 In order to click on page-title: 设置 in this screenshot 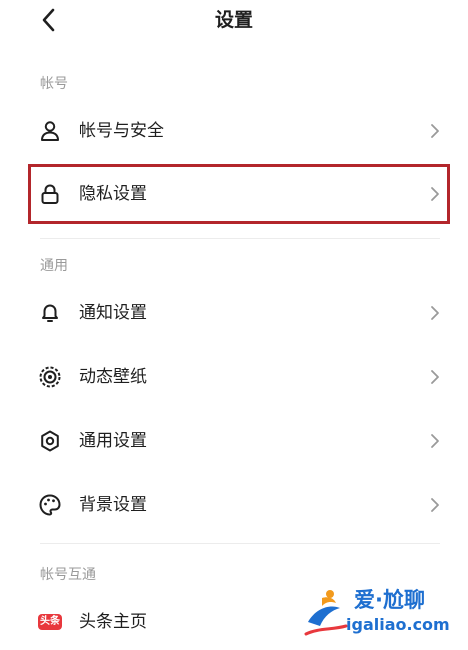, I will do `click(233, 20)`.